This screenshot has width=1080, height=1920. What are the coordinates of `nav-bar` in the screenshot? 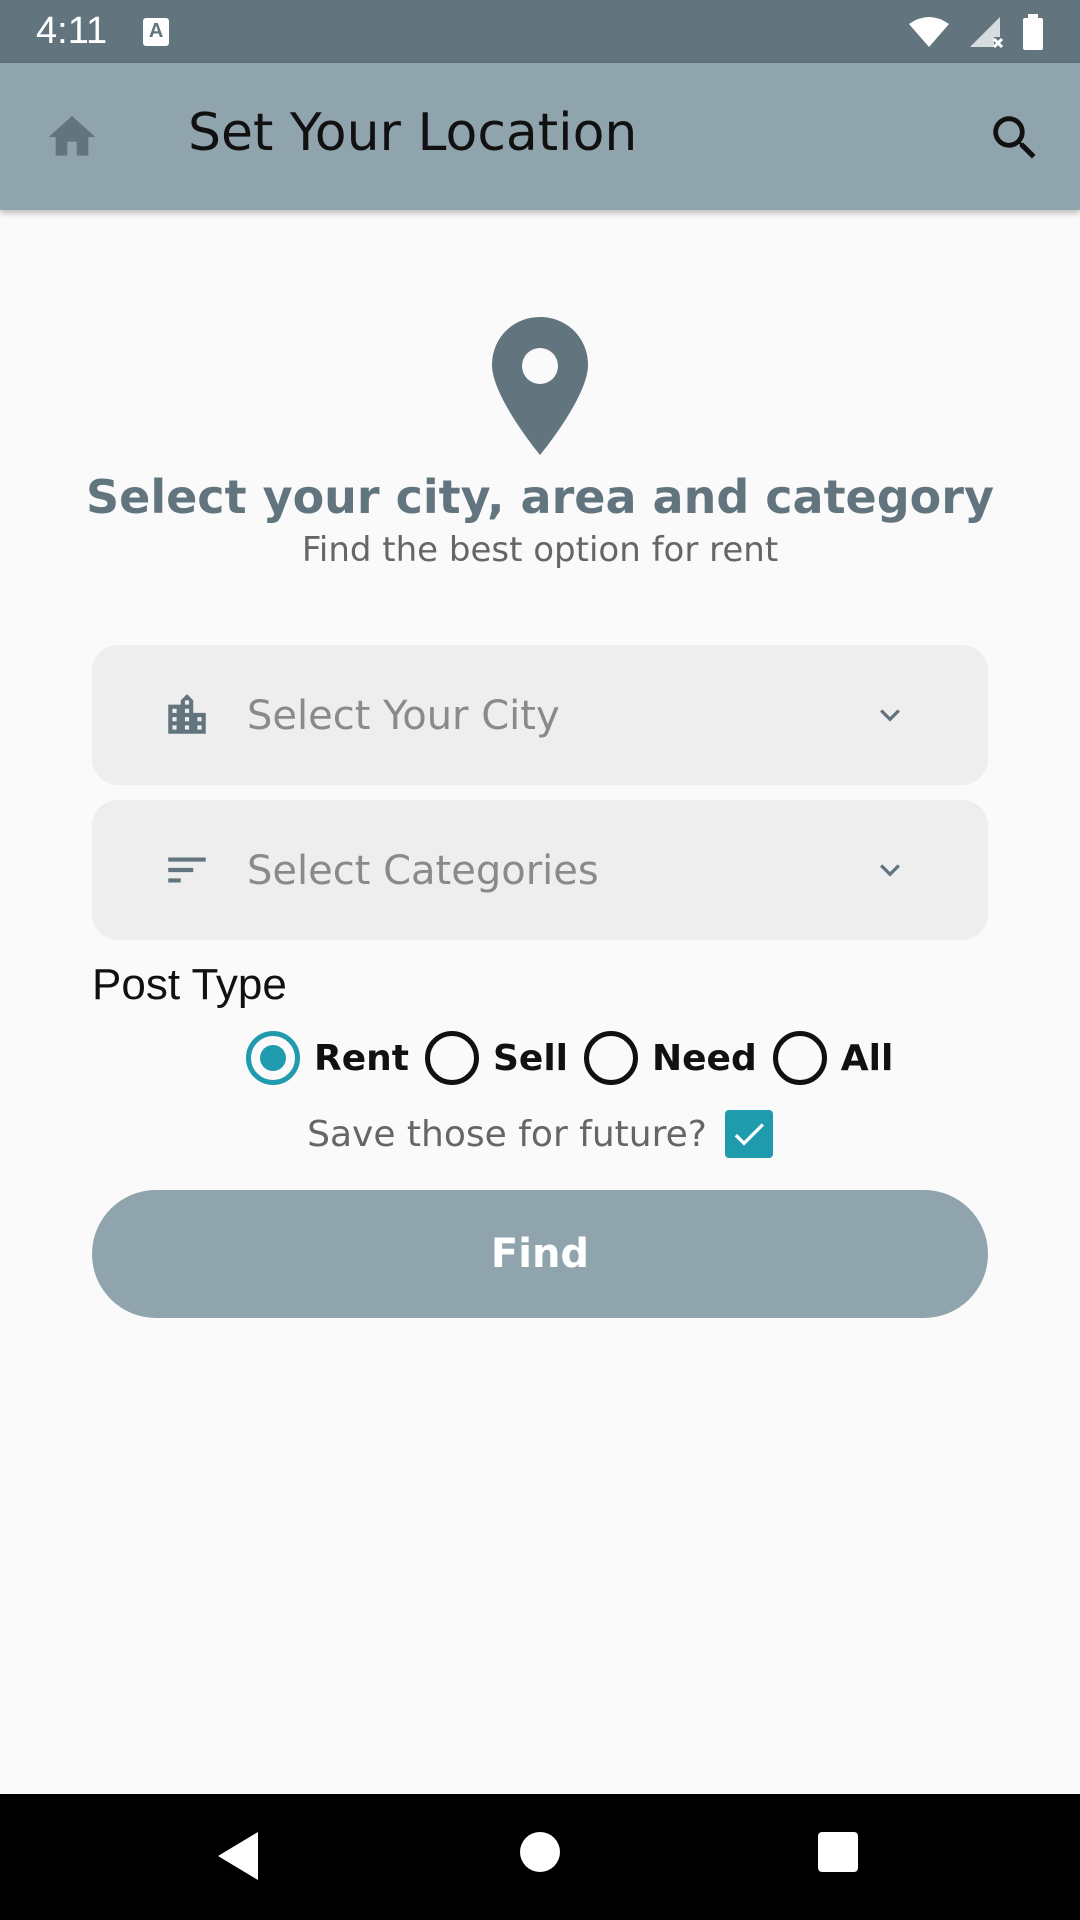 It's located at (540, 1857).